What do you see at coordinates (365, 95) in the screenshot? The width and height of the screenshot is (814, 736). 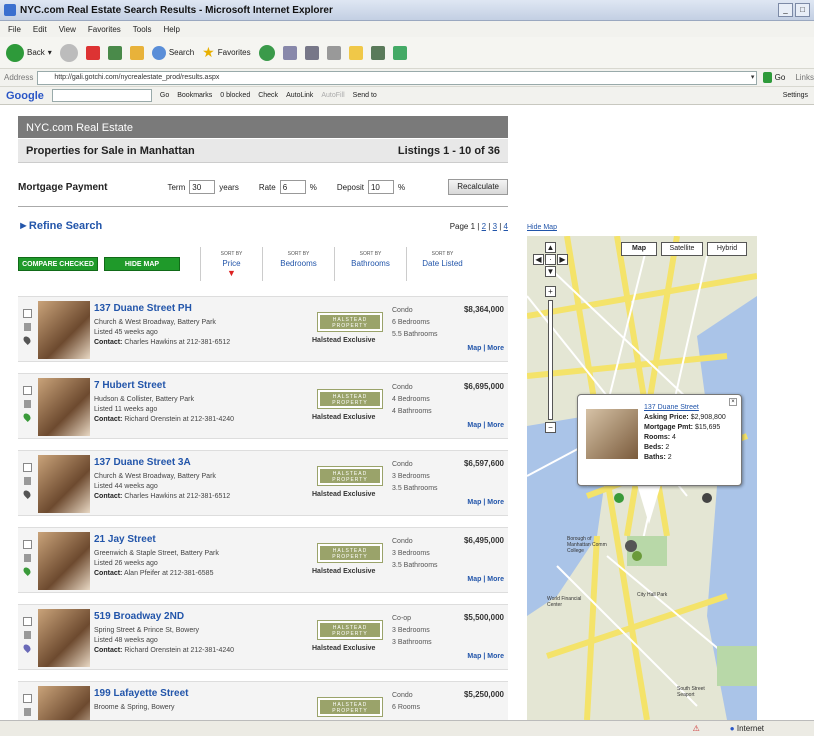 I see `sendto-button: Send to` at bounding box center [365, 95].